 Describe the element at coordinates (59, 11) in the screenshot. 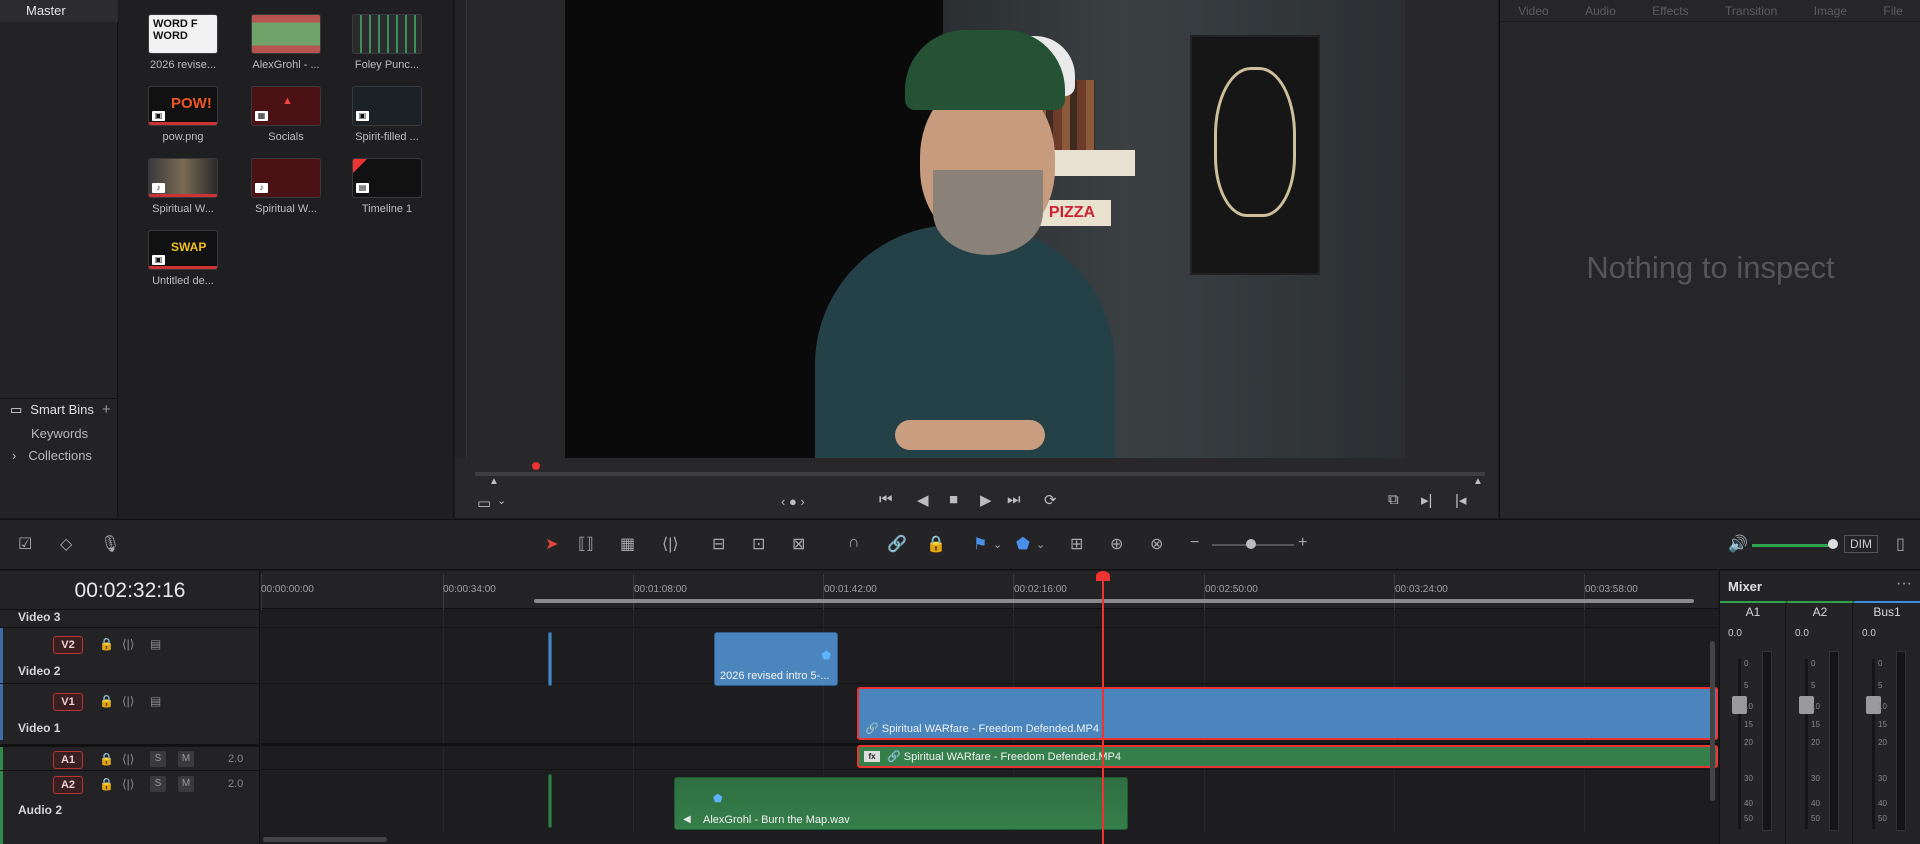

I see `bin-master: Master` at that location.